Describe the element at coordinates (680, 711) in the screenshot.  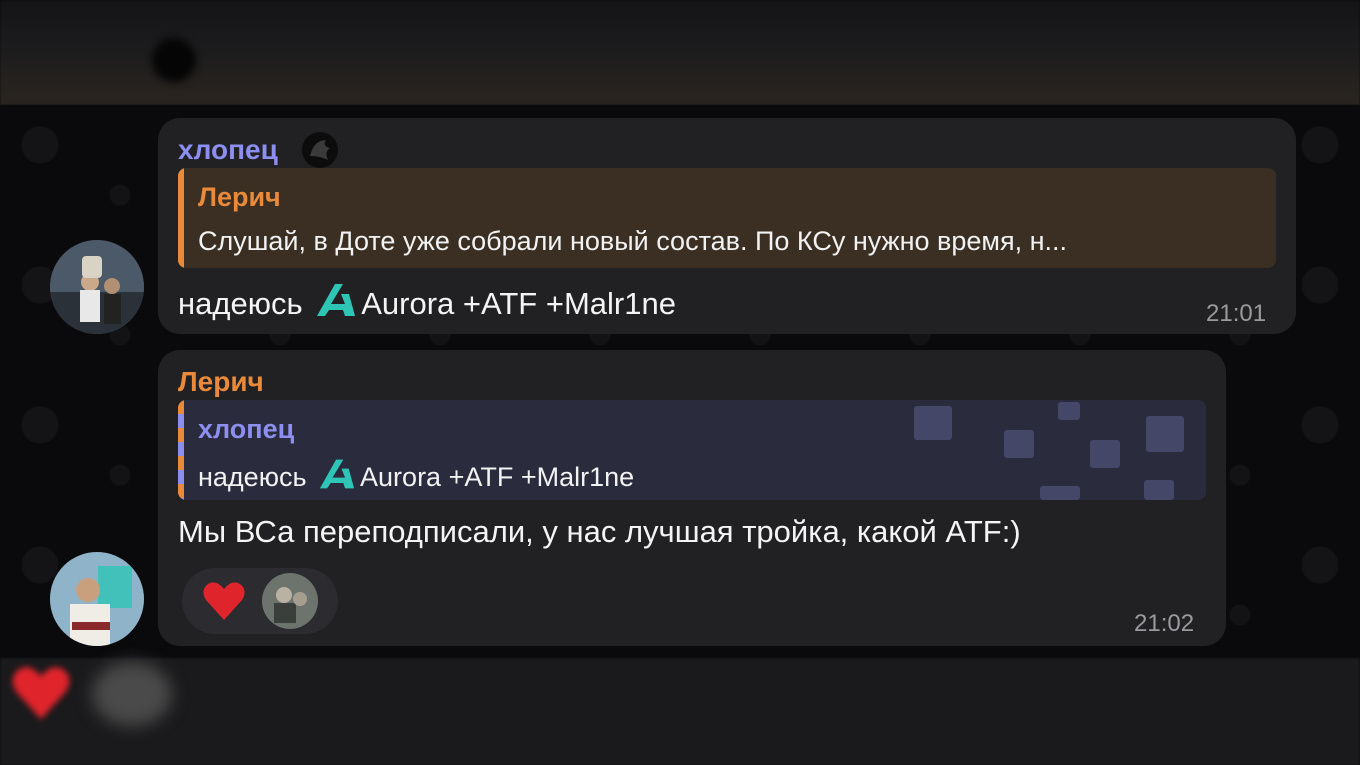
I see `footer-blurred` at that location.